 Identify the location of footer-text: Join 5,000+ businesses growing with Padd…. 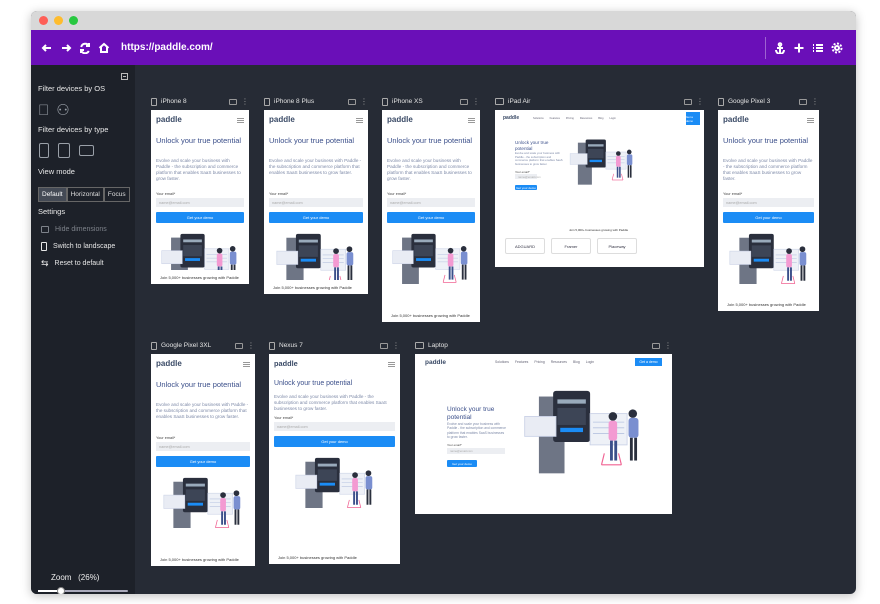
(317, 557).